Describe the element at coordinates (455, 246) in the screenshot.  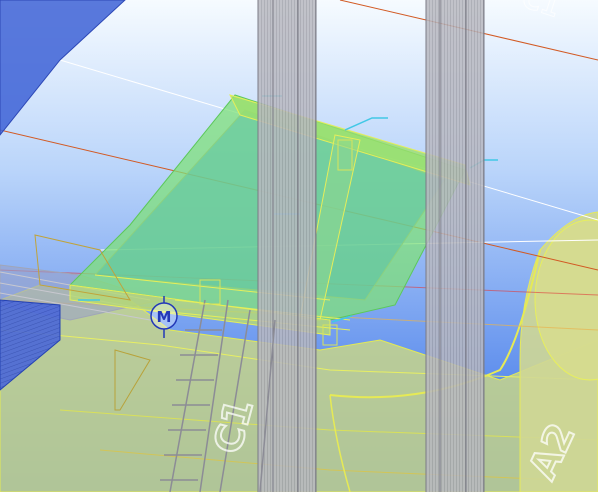
I see `column-right` at that location.